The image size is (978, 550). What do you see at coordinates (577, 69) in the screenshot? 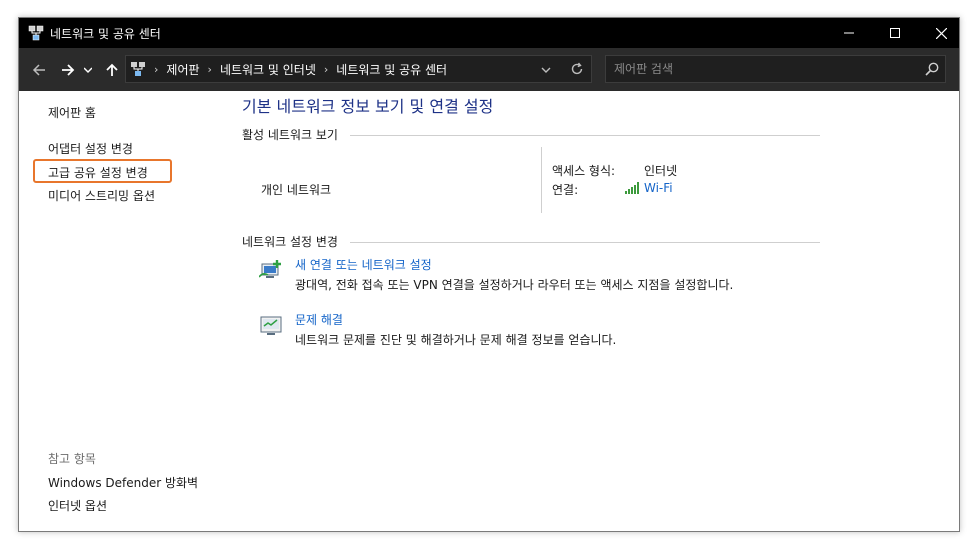
I see `refresh-icon` at bounding box center [577, 69].